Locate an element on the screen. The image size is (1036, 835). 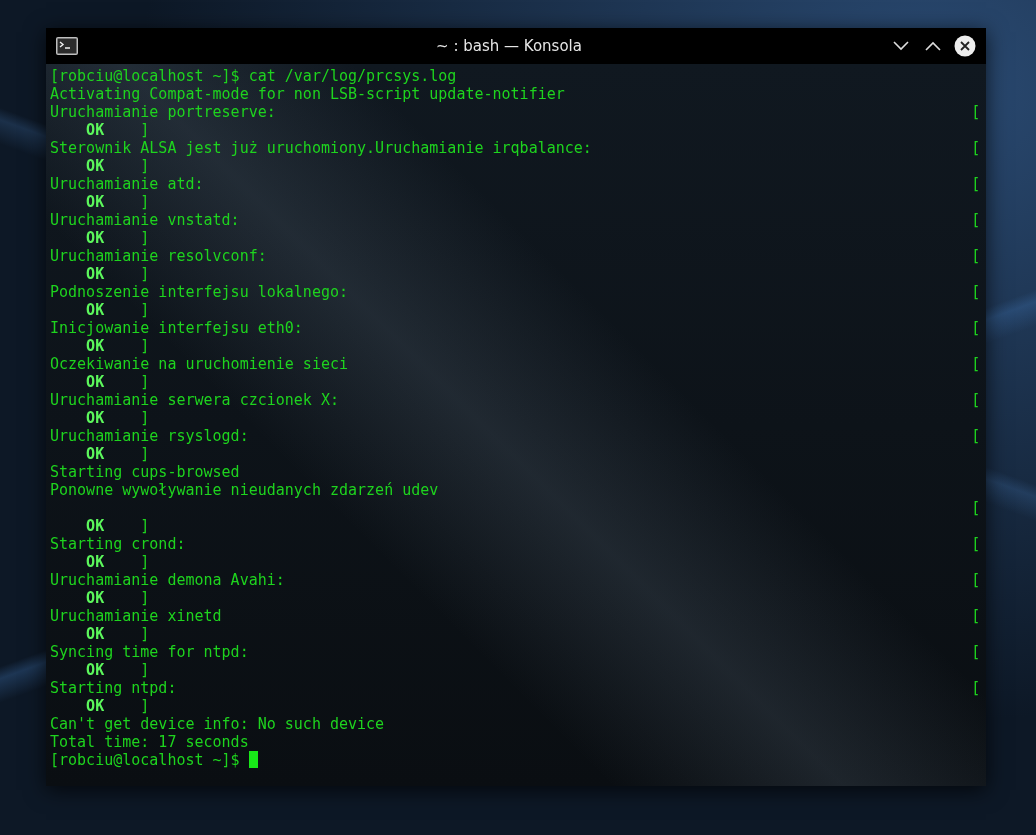
window-title: ~ : bash — Konsola is located at coordinates (509, 46).